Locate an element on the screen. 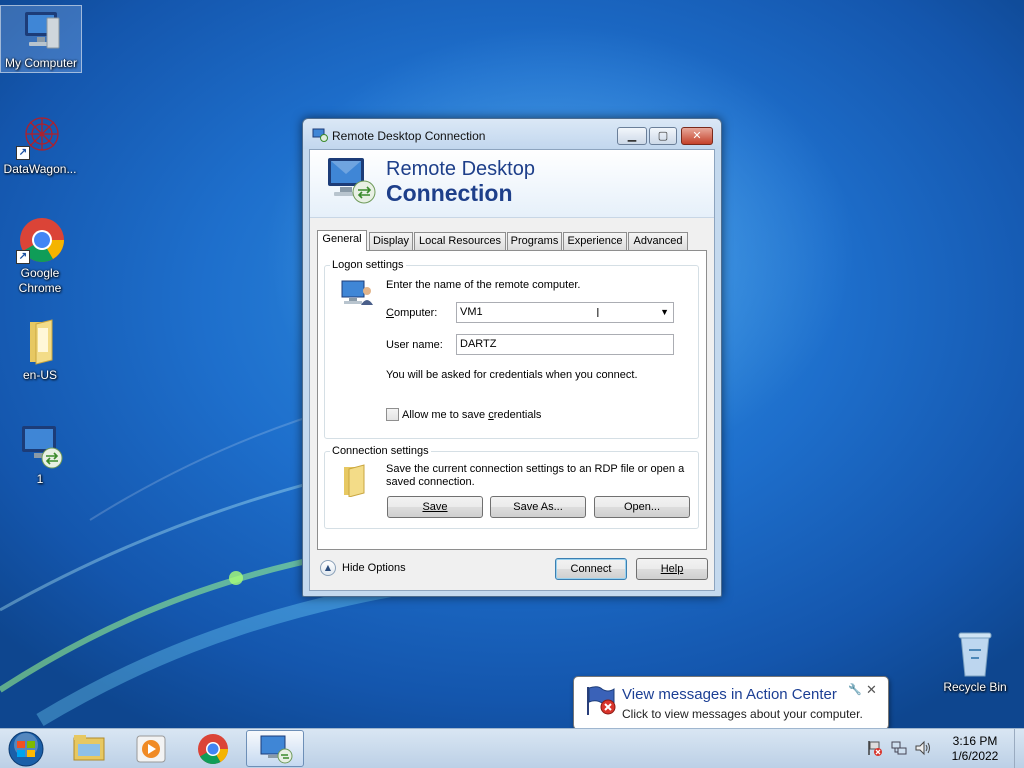  start-button is located at coordinates (26, 749).